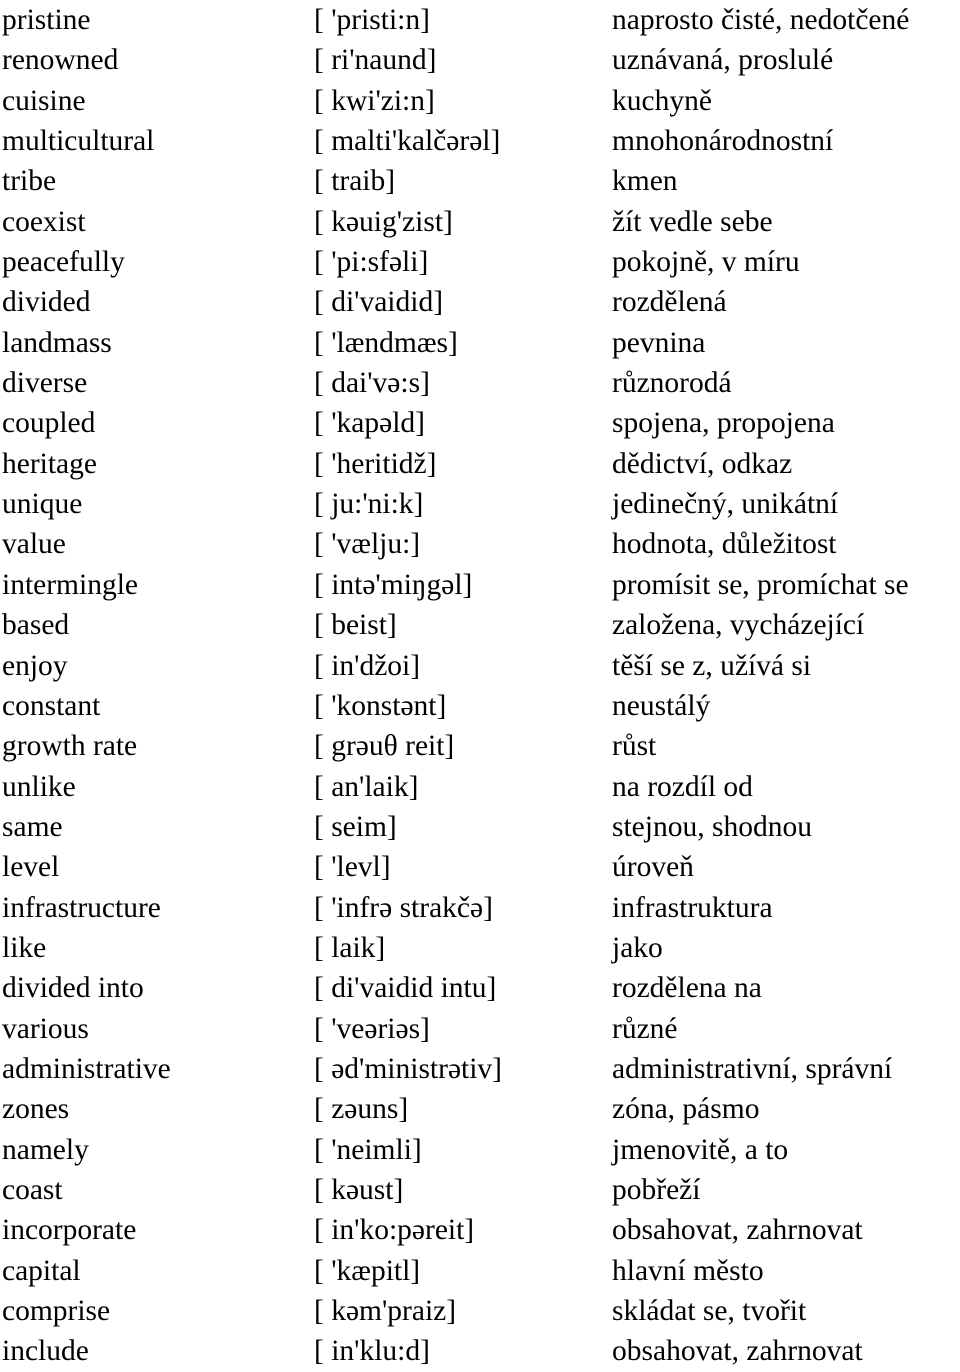 This screenshot has width=960, height=1372. What do you see at coordinates (408, 1068) in the screenshot?
I see `pronunciation-cell: [ əd'ministrətiv]` at bounding box center [408, 1068].